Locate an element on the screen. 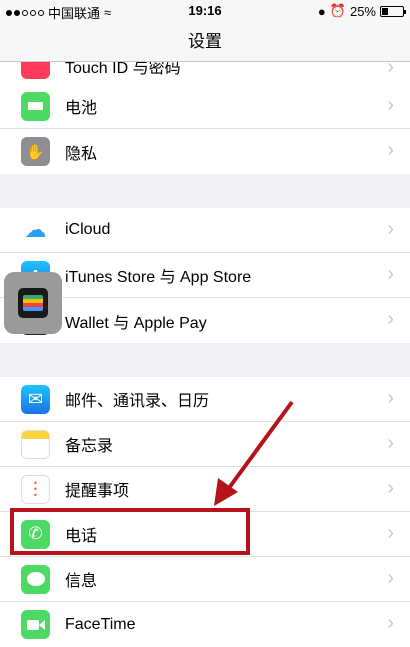 The width and height of the screenshot is (410, 647). messages-icon is located at coordinates (35, 579).